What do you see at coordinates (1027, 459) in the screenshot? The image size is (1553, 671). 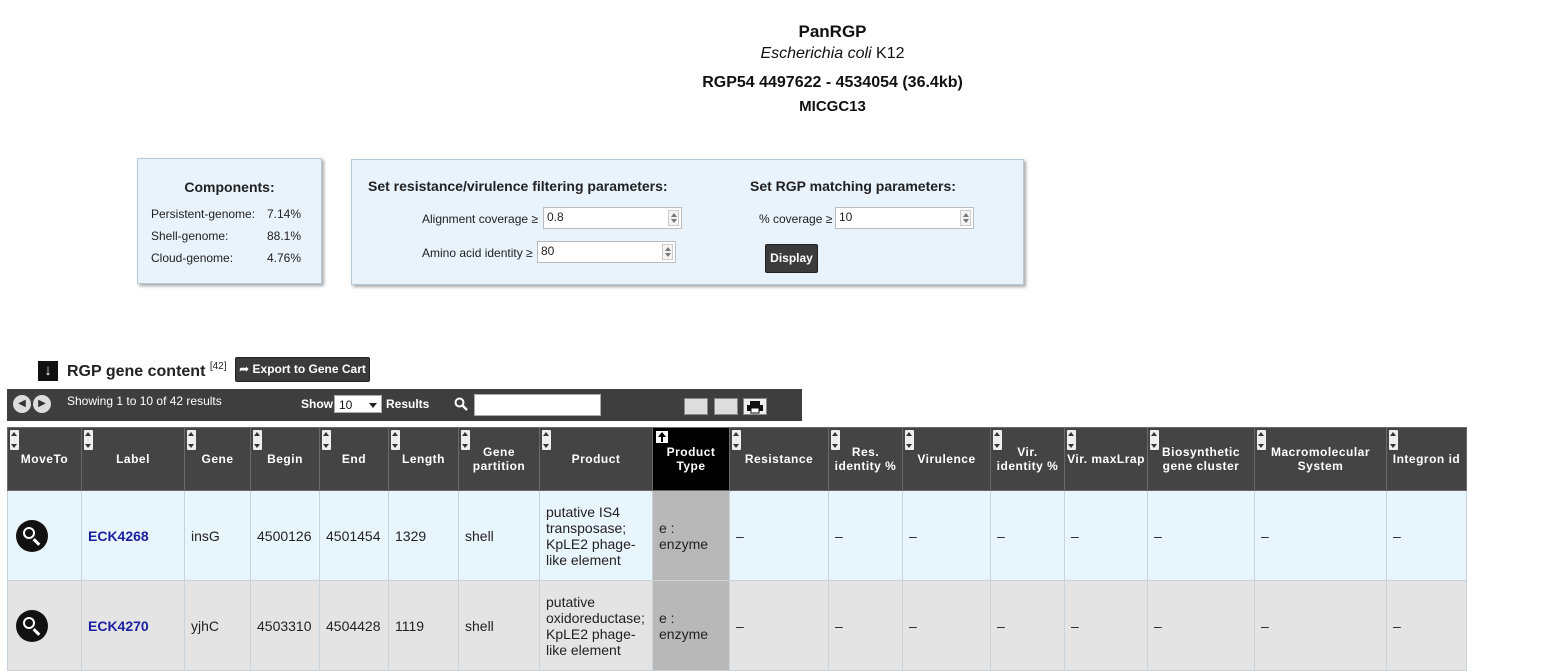 I see `col-vir-identity: Vir. identity %` at bounding box center [1027, 459].